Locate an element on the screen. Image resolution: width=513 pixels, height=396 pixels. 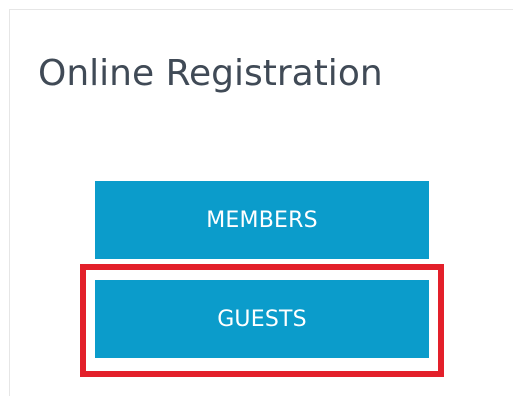
members-button-label: MEMBERS is located at coordinates (262, 220).